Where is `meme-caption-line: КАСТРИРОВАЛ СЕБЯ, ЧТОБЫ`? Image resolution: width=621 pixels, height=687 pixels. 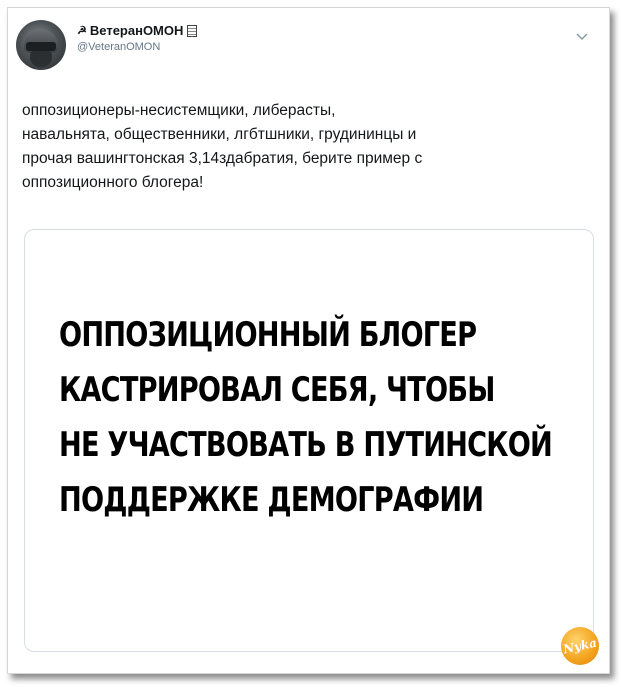
meme-caption-line: КАСТРИРОВАЛ СЕБЯ, ЧТОБЫ is located at coordinates (277, 390).